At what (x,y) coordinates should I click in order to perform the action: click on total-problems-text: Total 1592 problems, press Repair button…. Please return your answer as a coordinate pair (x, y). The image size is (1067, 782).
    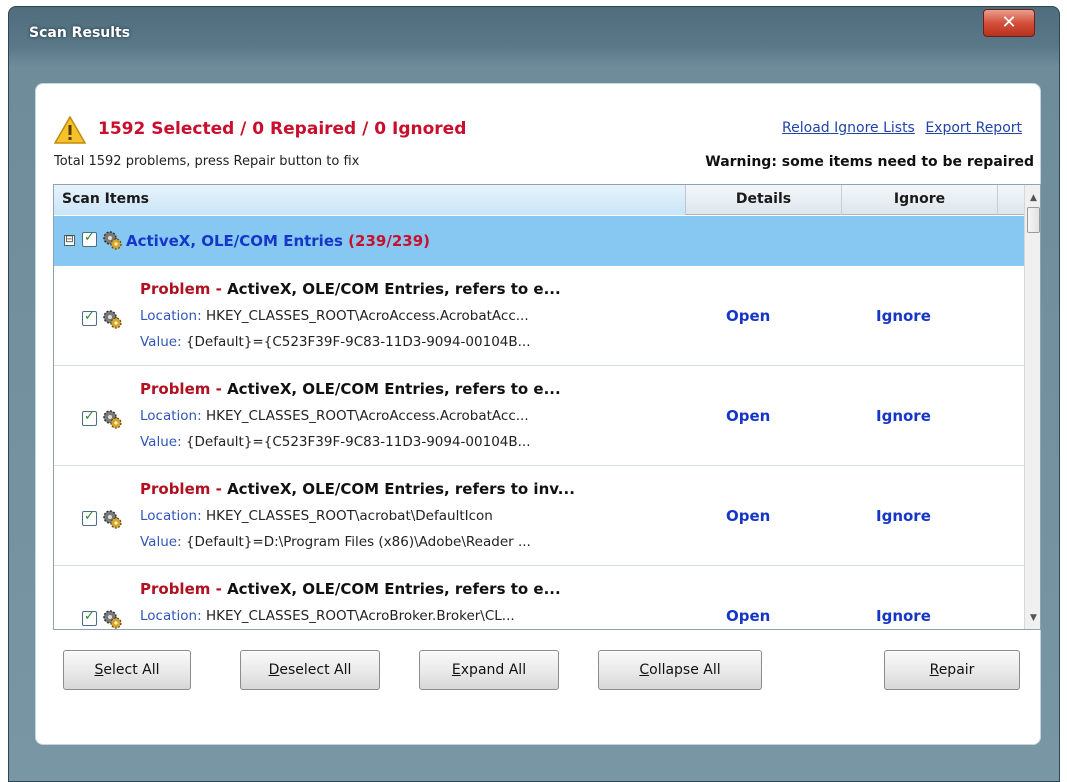
    Looking at the image, I should click on (207, 161).